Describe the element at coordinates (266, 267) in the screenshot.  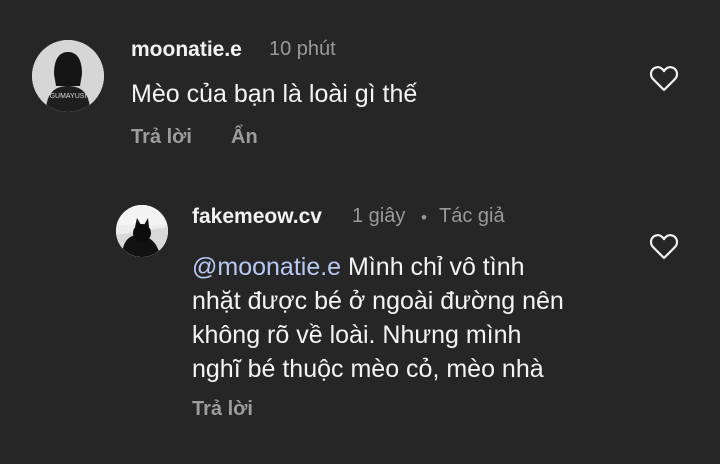
I see `mention-link: @moonatie.e` at that location.